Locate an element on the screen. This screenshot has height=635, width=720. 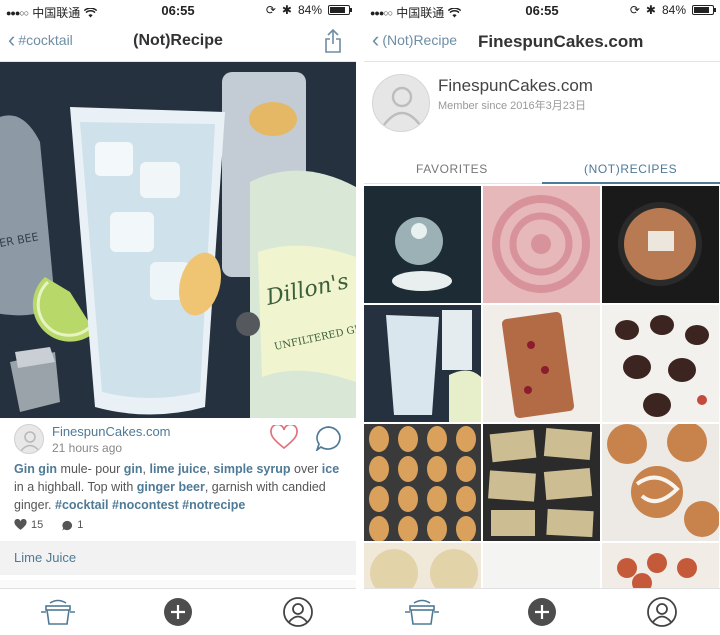
tab-favorites: FAVORITES is located at coordinates (452, 169).